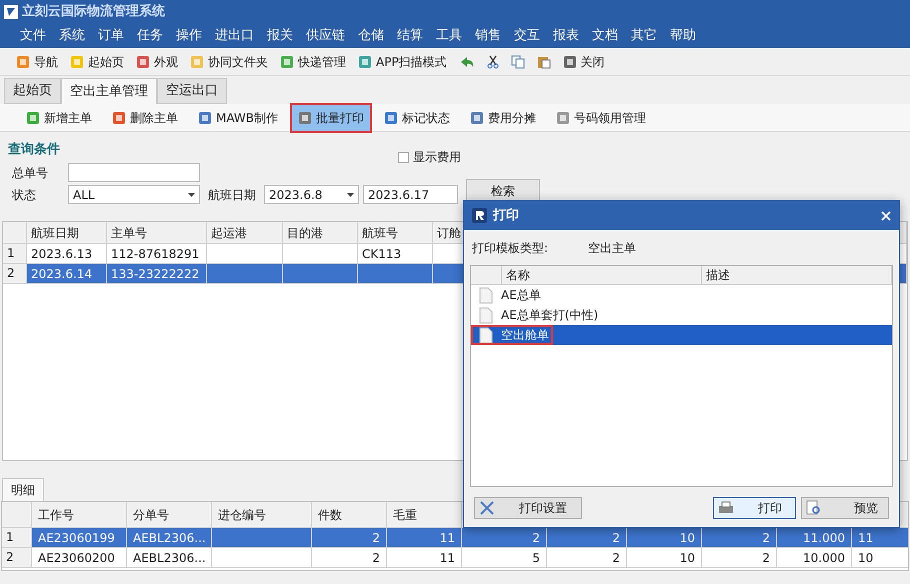  I want to click on paste-icon, so click(543, 61).